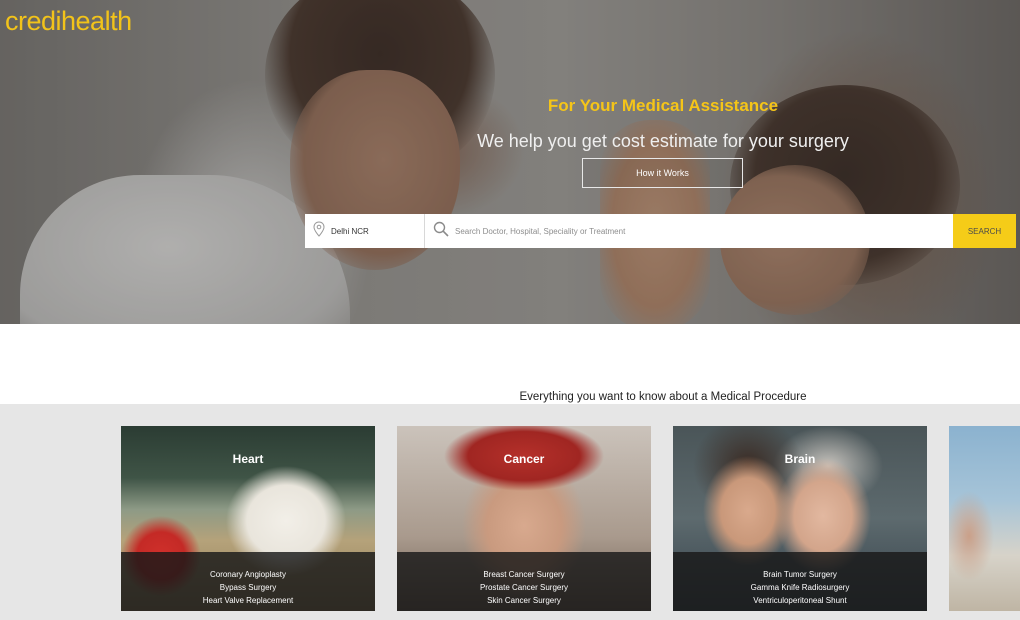 The image size is (1020, 620). What do you see at coordinates (984, 518) in the screenshot?
I see `procedure-card-partial` at bounding box center [984, 518].